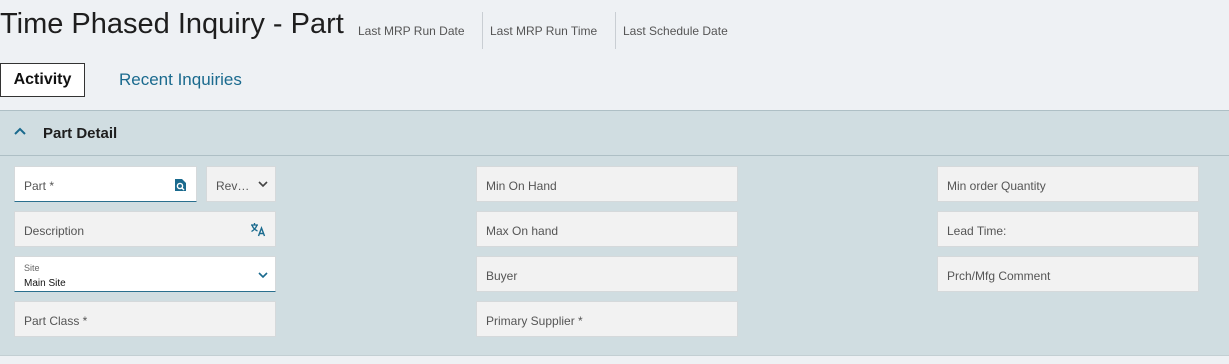 This screenshot has height=364, width=1229. Describe the element at coordinates (977, 231) in the screenshot. I see `lead-time-label: Lead Time:` at that location.